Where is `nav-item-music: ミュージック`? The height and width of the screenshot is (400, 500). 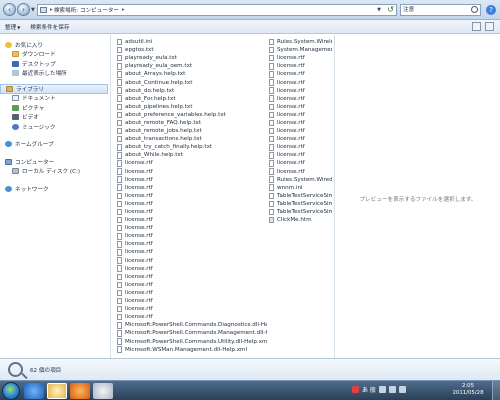 nav-item-music: ミュージック is located at coordinates (55, 127).